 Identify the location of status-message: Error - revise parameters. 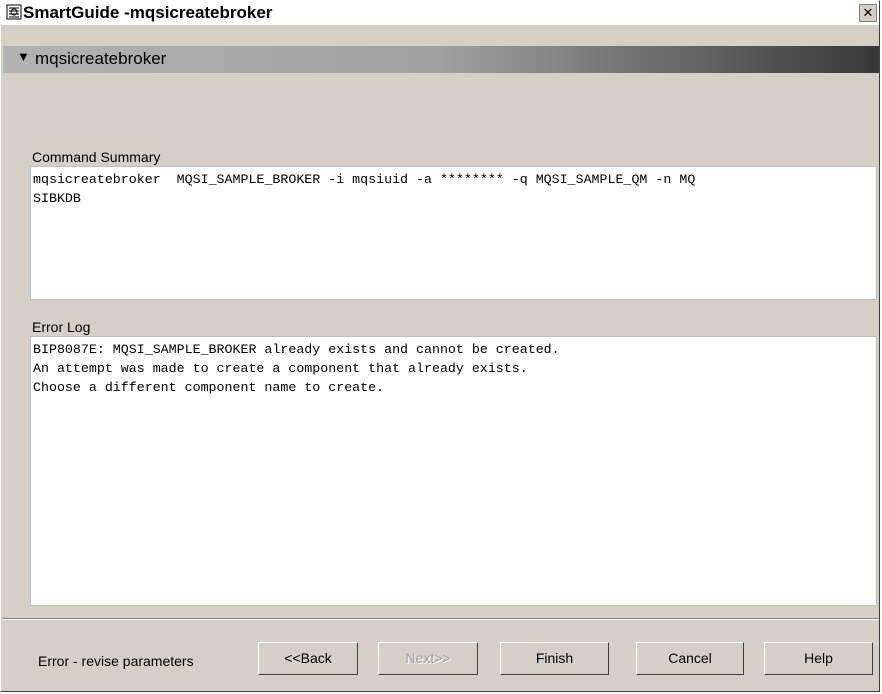
(116, 661).